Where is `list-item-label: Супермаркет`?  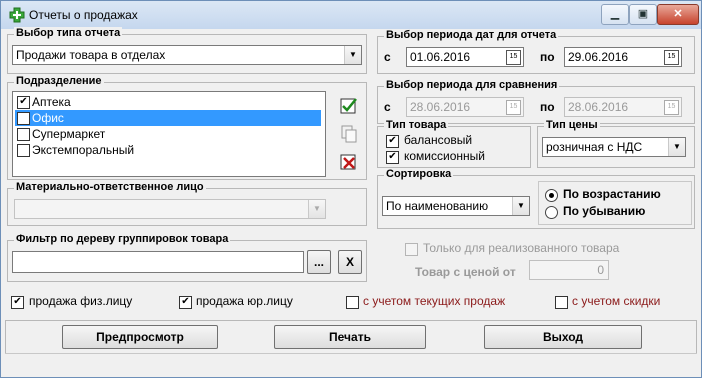 list-item-label: Супермаркет is located at coordinates (69, 134).